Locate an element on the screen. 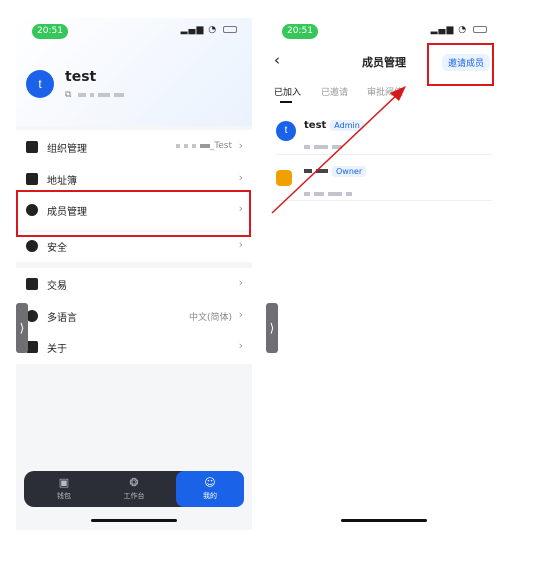 This screenshot has width=535, height=567. arrow-line is located at coordinates (336, 152).